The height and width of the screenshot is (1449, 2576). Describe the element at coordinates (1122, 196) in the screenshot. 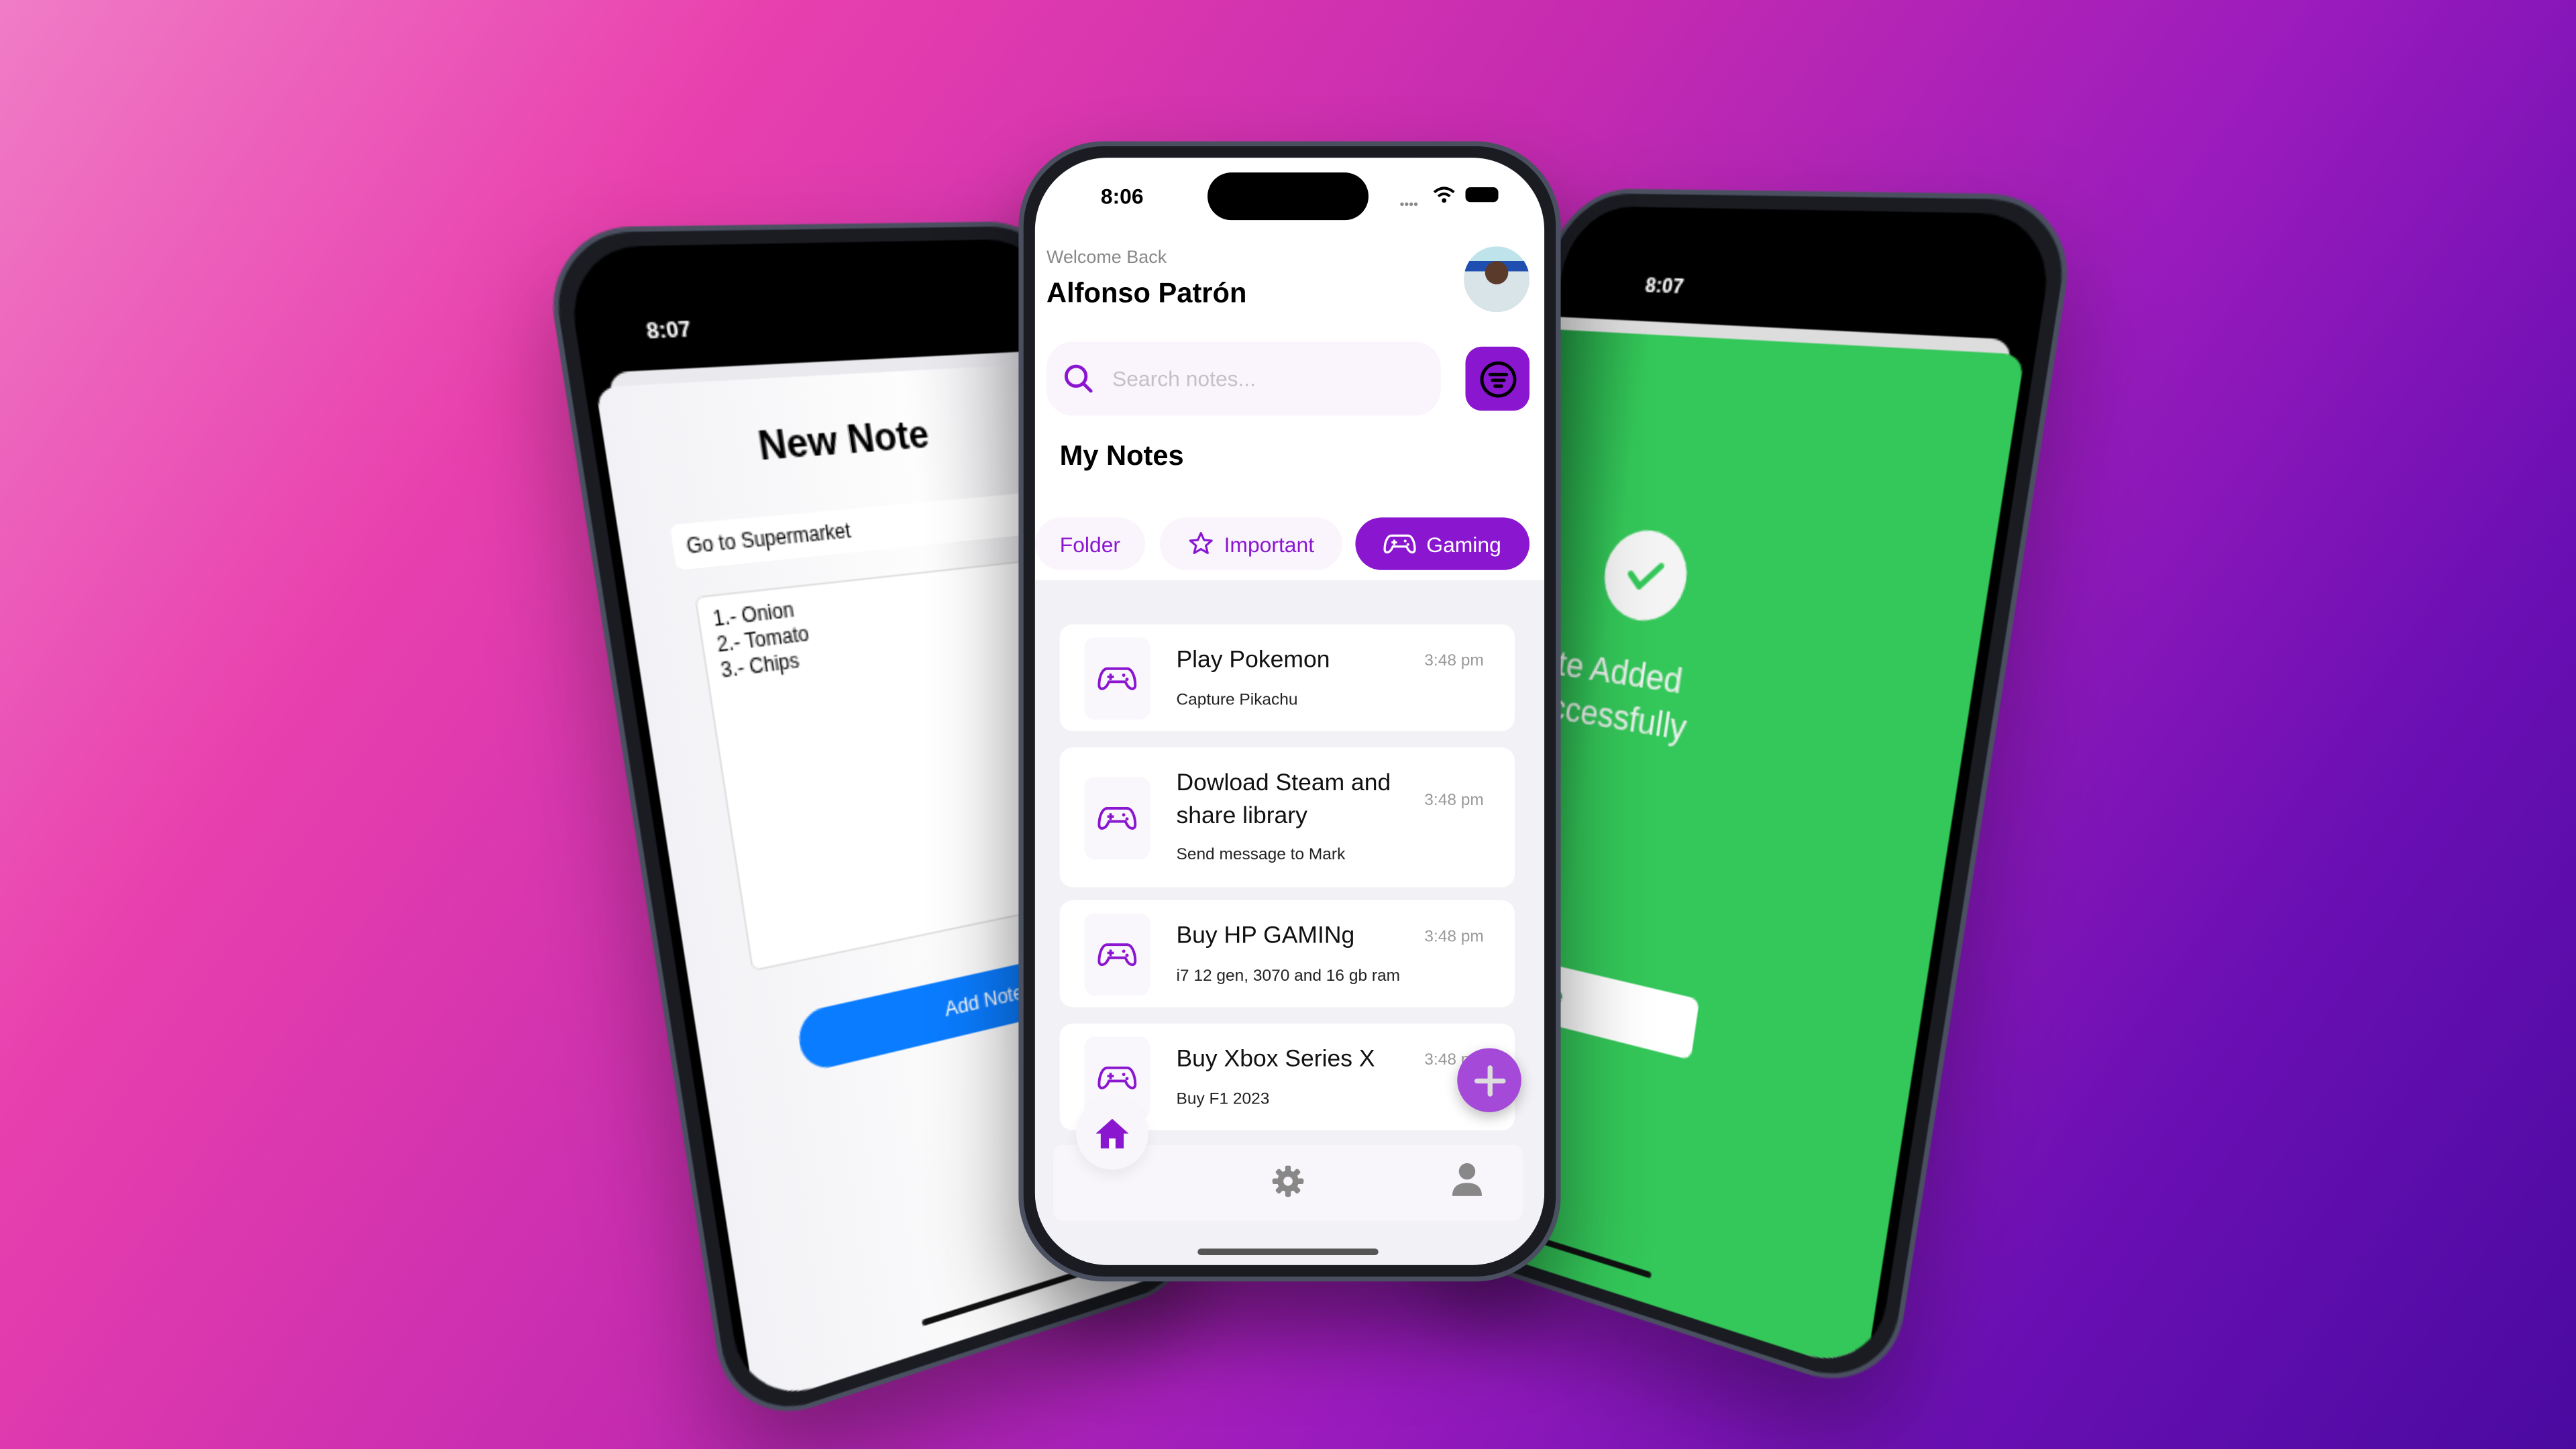

I see `status-time: 8:06` at that location.